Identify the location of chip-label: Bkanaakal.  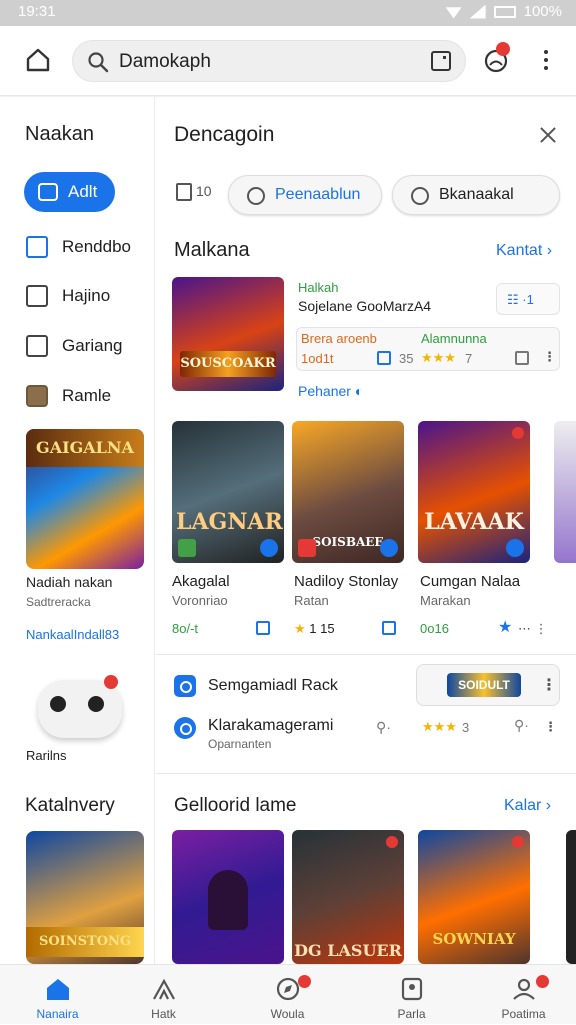
(476, 194).